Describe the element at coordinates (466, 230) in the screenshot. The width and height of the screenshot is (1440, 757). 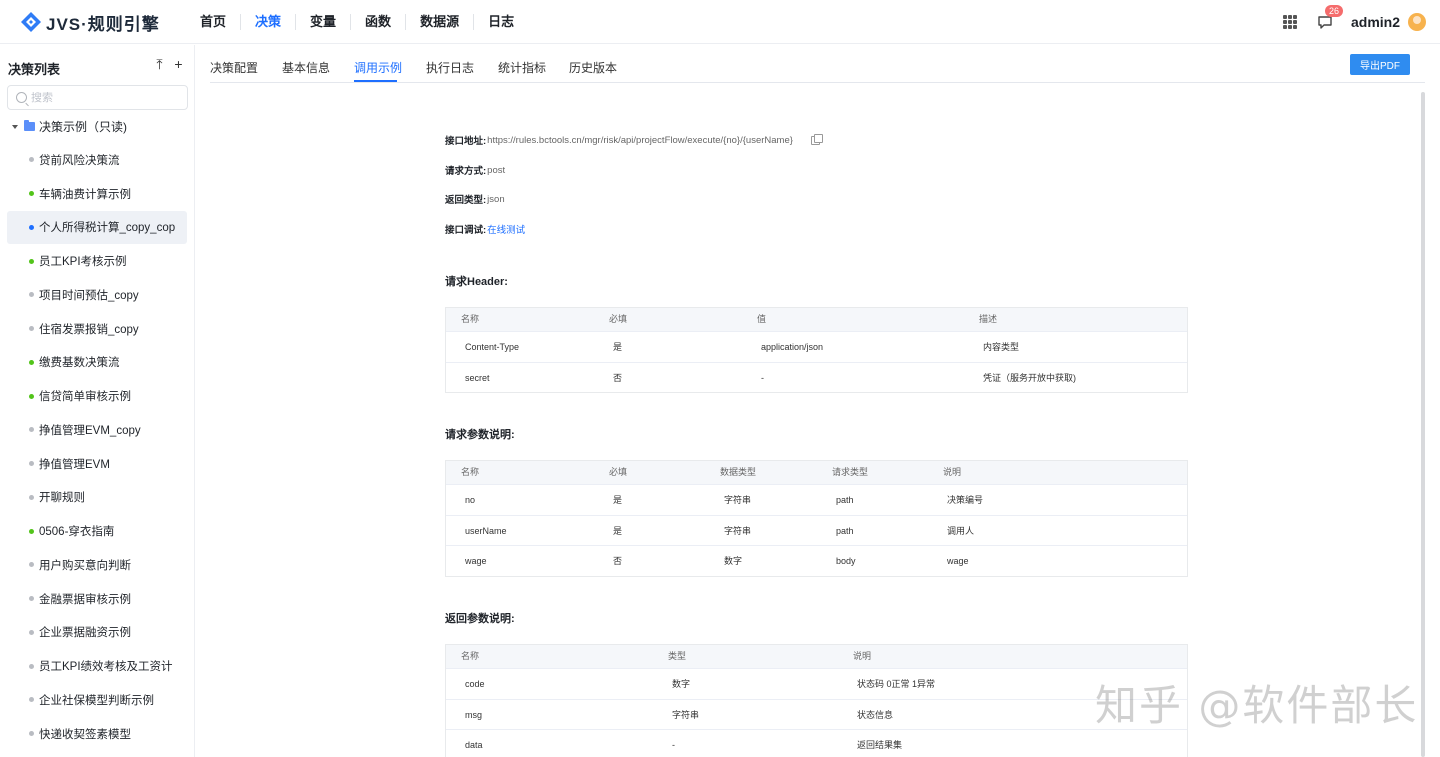
I see `api-debug-label: 接口调试:` at that location.